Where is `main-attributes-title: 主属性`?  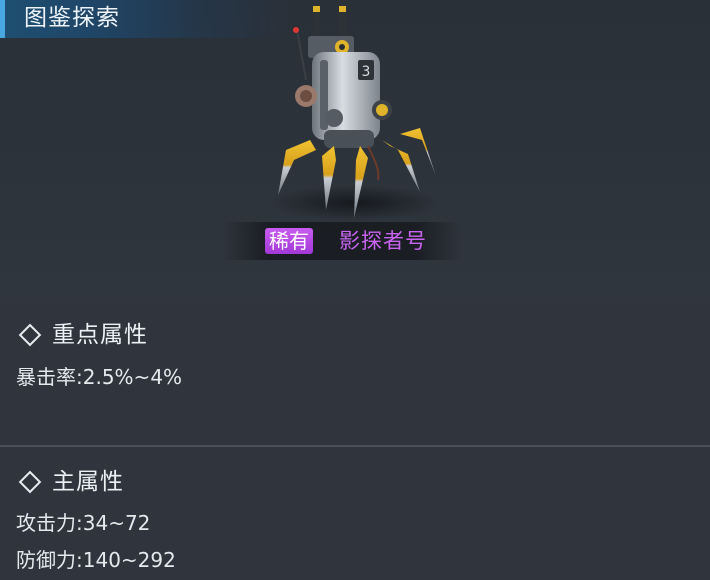
main-attributes-title: 主属性 is located at coordinates (88, 482).